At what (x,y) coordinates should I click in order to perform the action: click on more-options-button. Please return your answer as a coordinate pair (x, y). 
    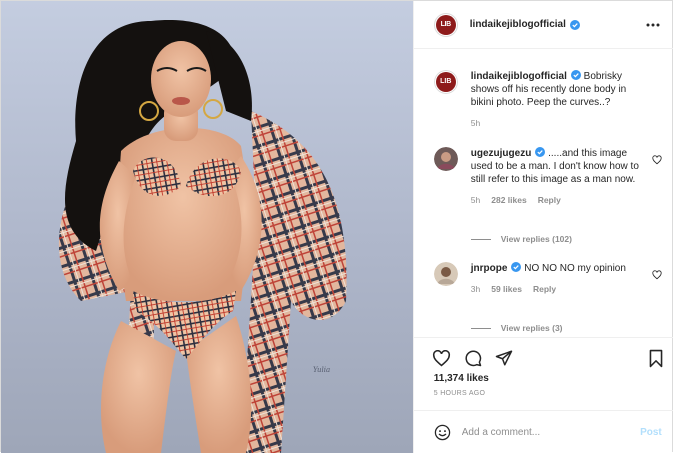
    Looking at the image, I should click on (653, 25).